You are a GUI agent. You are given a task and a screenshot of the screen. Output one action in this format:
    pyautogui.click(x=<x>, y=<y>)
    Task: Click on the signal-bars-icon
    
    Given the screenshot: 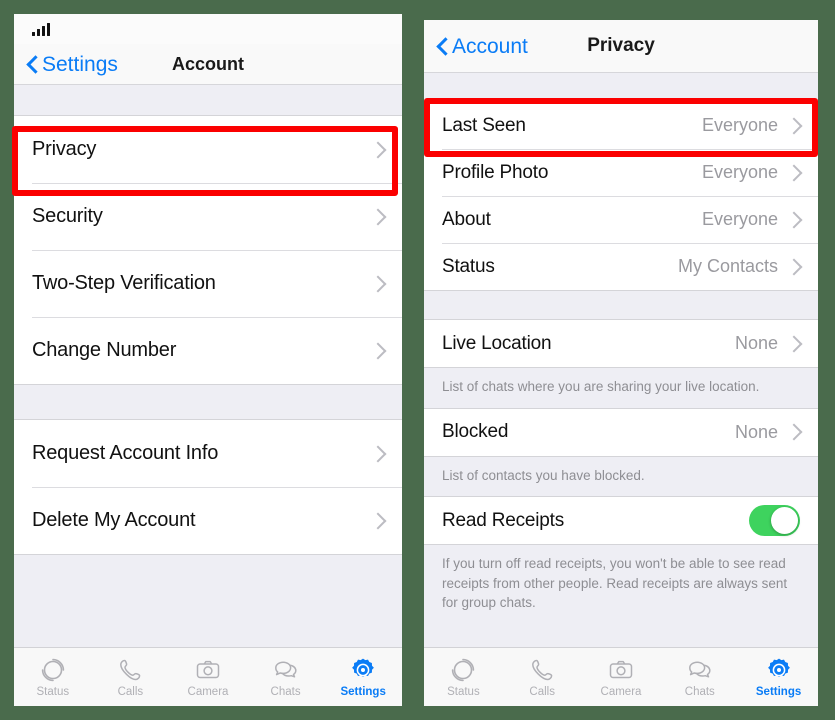 What is the action you would take?
    pyautogui.click(x=41, y=29)
    